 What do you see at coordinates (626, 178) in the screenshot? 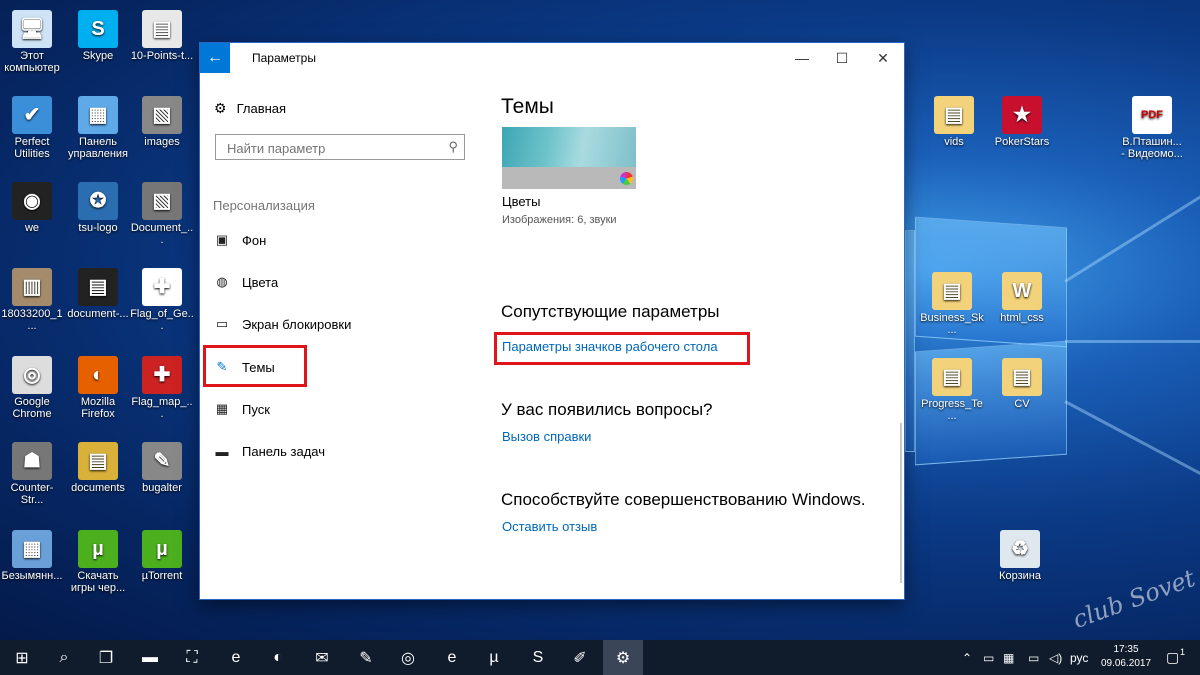
I see `color-wheel-icon` at bounding box center [626, 178].